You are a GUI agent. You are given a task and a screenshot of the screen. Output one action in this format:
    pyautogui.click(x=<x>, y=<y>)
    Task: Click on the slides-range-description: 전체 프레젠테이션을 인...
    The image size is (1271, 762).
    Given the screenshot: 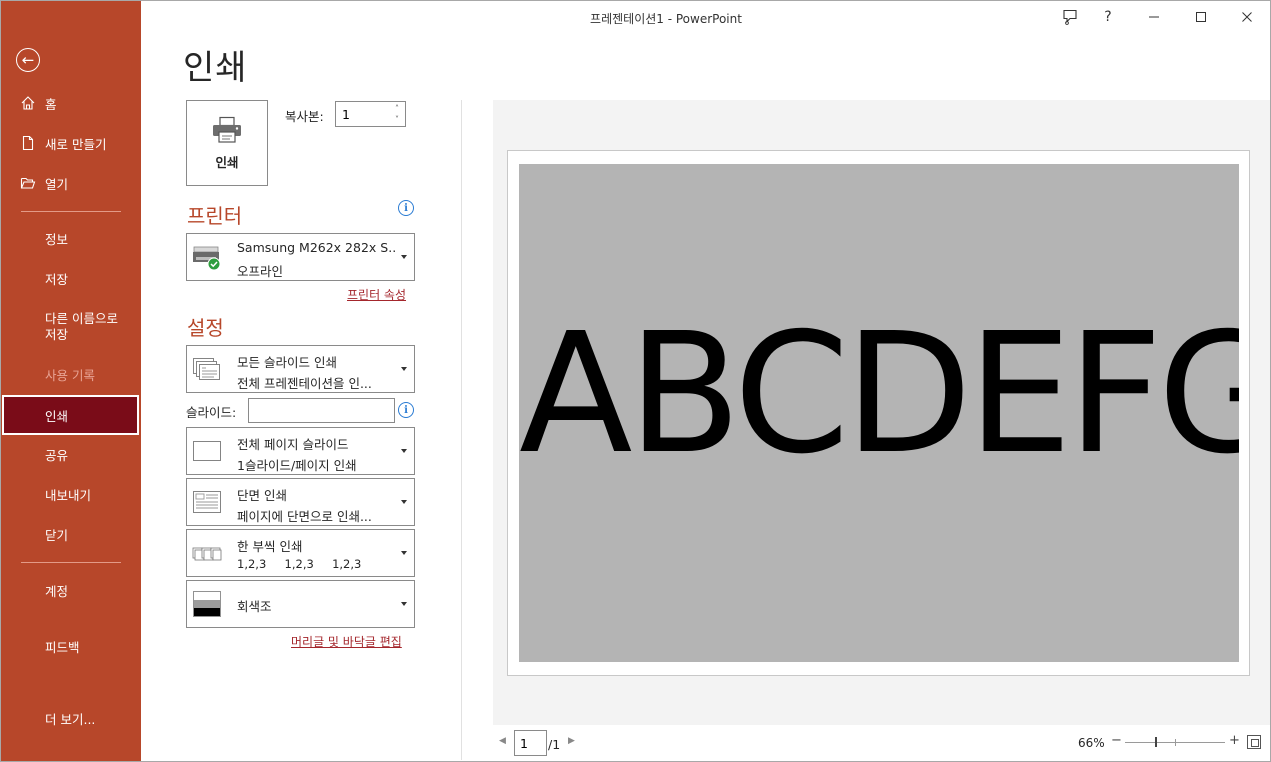 What is the action you would take?
    pyautogui.click(x=304, y=383)
    